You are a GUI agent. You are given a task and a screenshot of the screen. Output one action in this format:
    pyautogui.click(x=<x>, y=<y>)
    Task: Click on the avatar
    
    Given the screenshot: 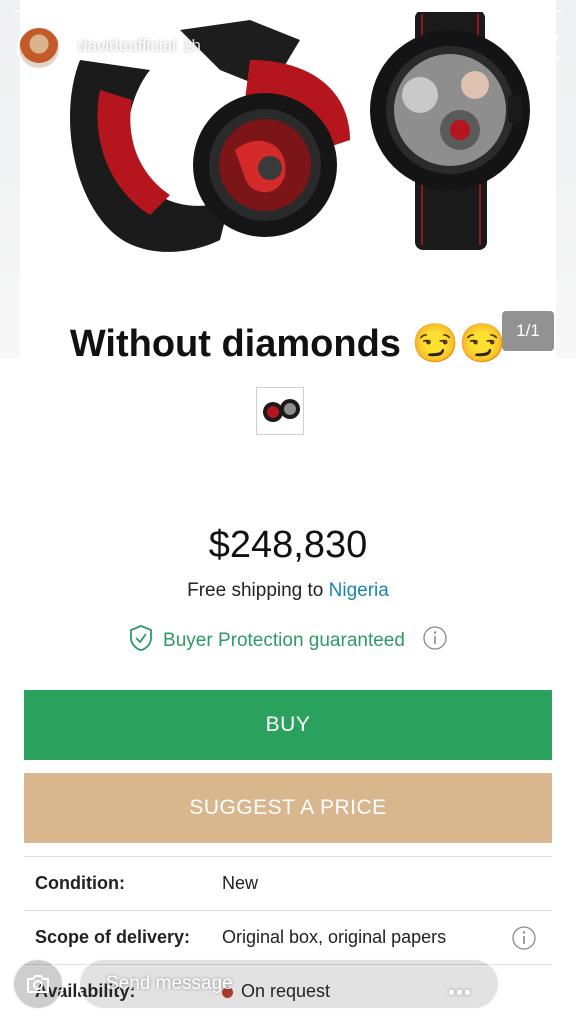 What is the action you would take?
    pyautogui.click(x=39, y=48)
    